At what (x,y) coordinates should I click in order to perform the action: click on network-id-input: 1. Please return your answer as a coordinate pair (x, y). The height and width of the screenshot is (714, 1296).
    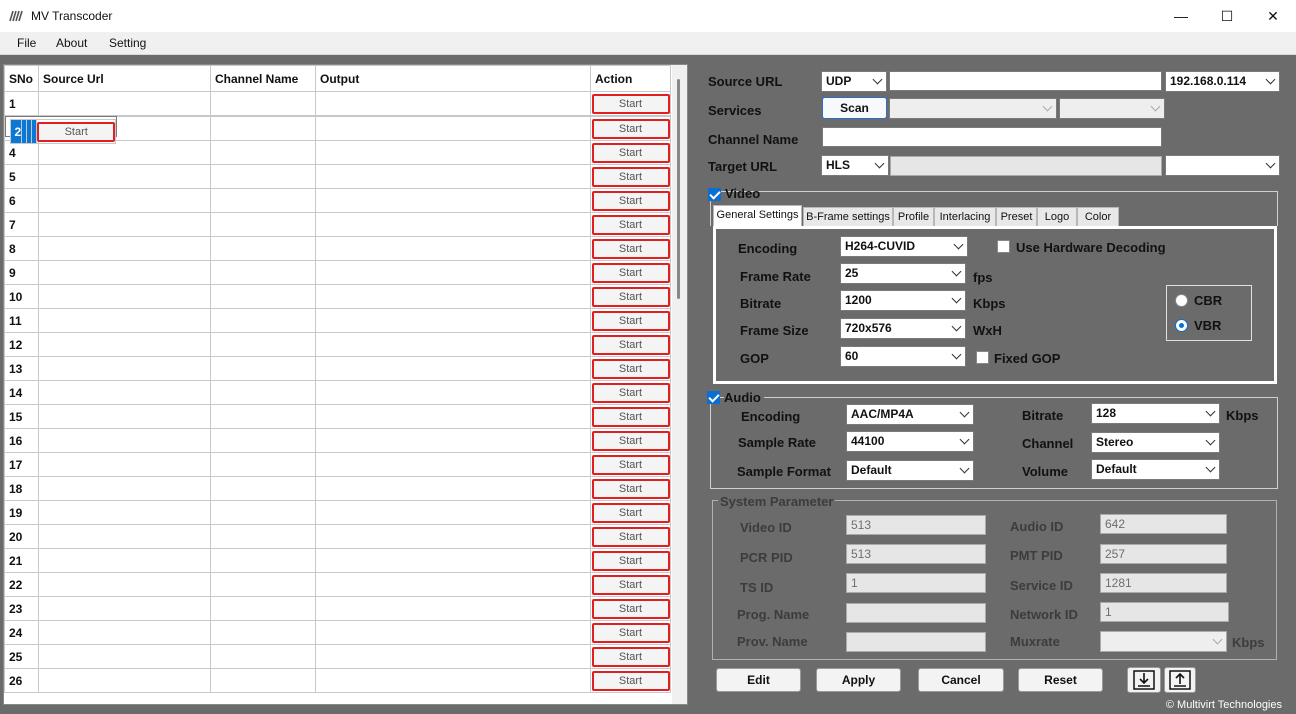
    Looking at the image, I should click on (1164, 612).